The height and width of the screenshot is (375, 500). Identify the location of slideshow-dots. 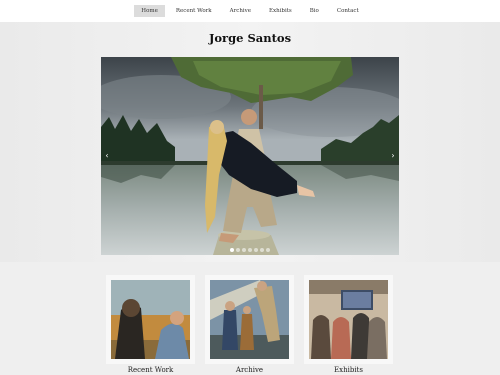
(250, 250).